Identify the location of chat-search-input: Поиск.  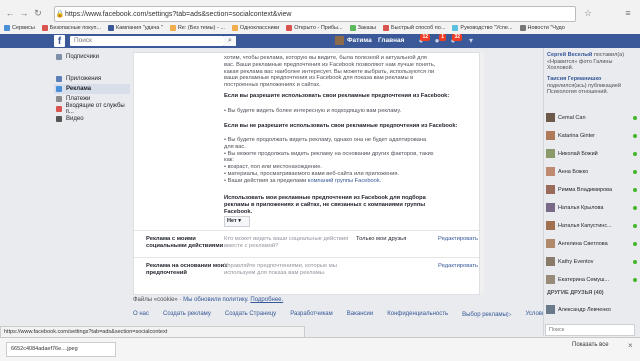
(590, 330).